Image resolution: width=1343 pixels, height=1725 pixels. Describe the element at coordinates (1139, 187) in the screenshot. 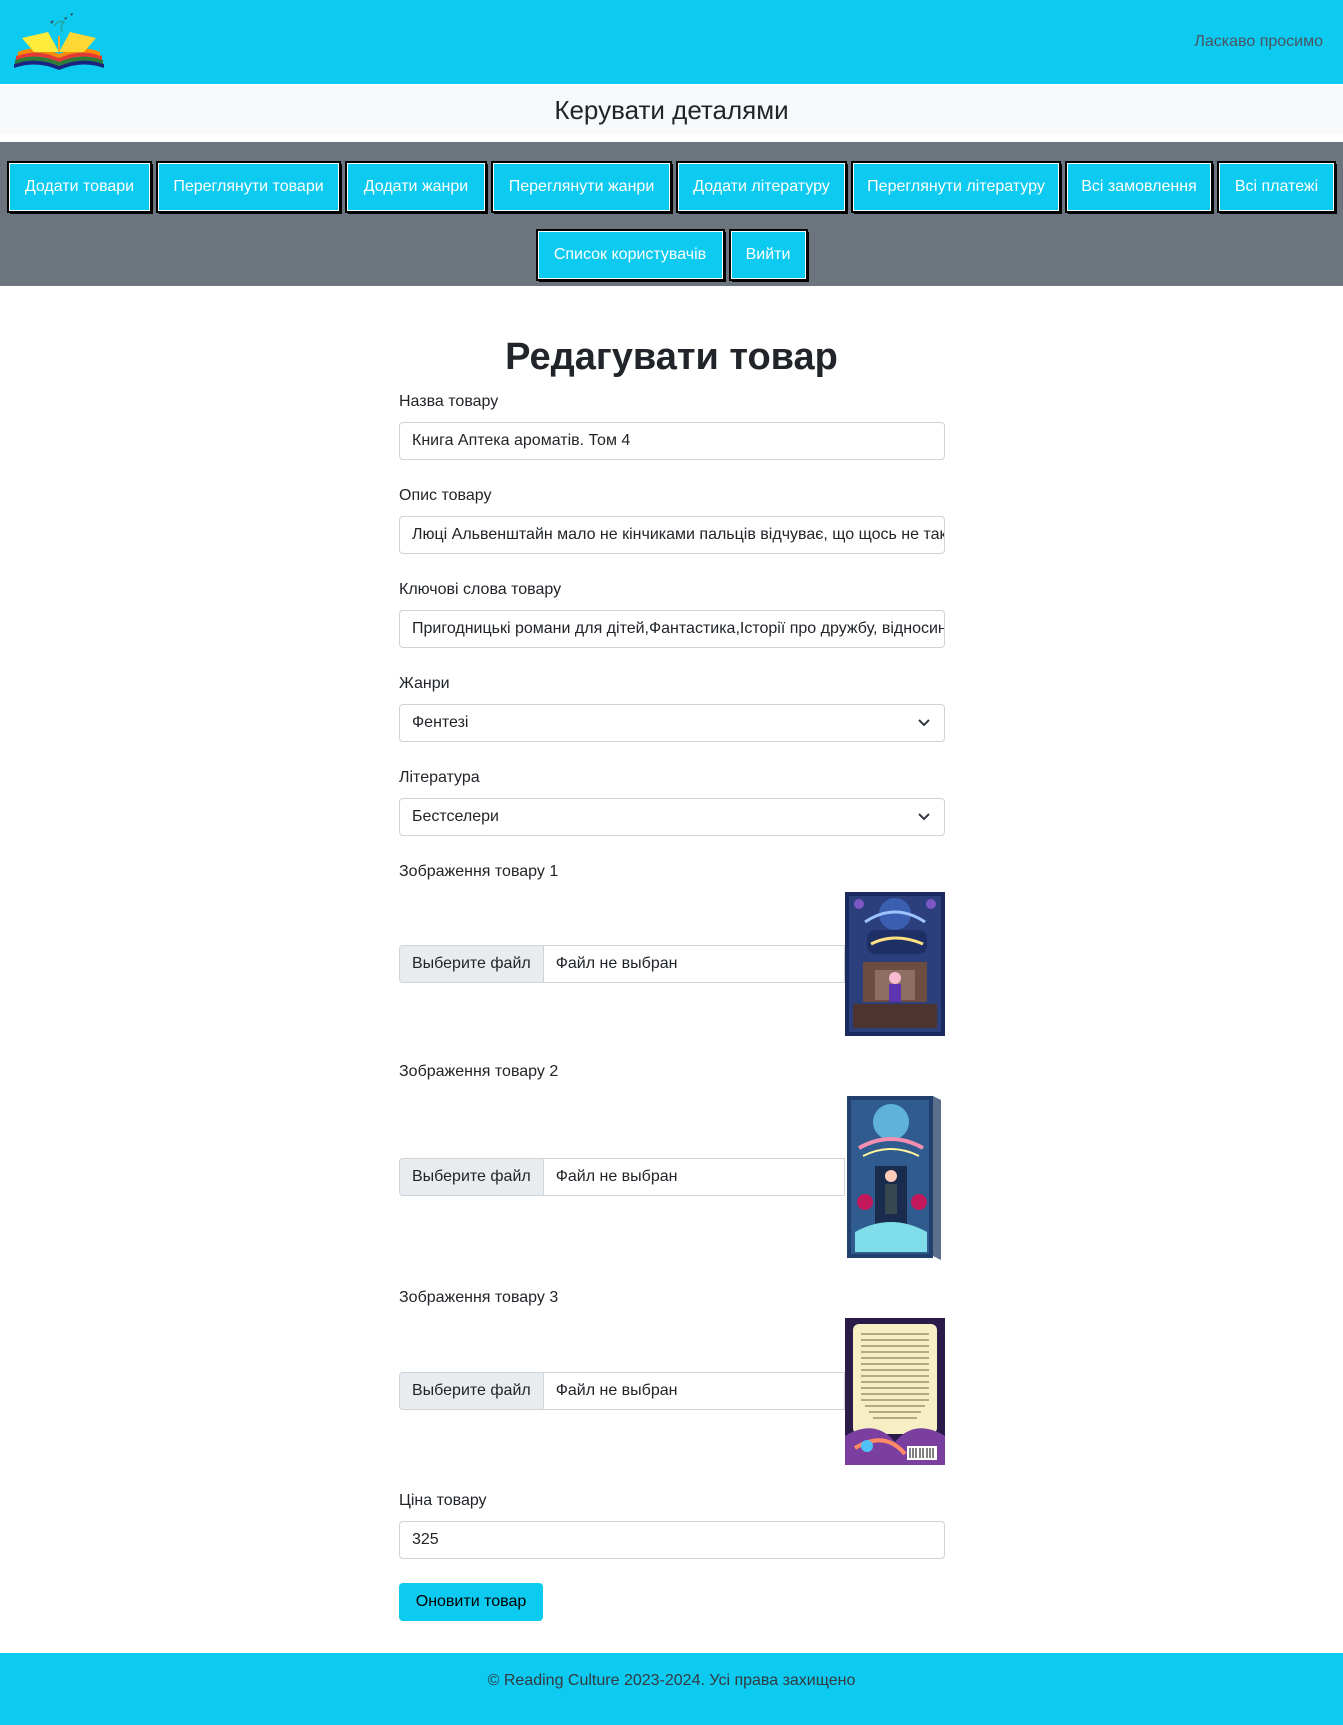

I see `all-orders-button: Всі замовлення` at that location.